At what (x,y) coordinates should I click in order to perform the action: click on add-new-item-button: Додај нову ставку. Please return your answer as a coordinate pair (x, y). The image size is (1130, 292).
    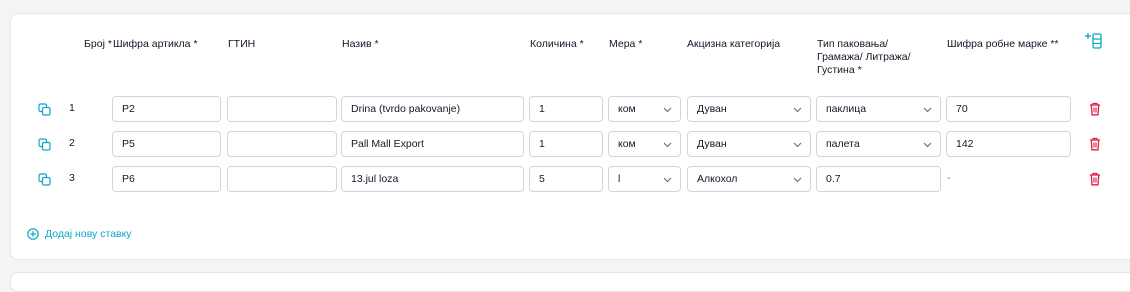
    Looking at the image, I should click on (79, 234).